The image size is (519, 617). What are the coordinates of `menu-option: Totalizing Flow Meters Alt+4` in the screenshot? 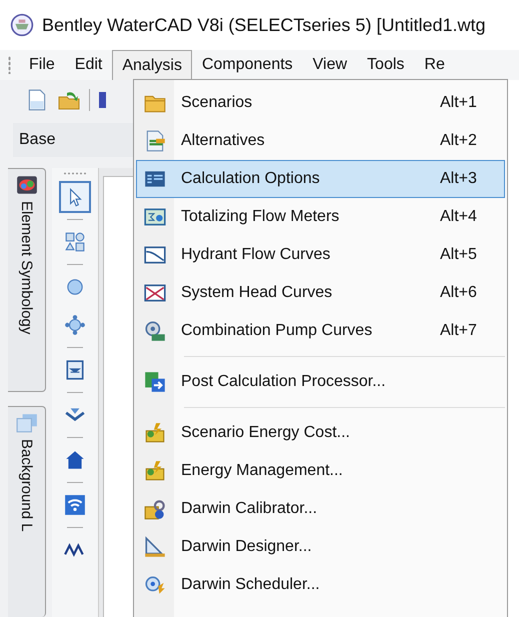 It's located at (320, 217).